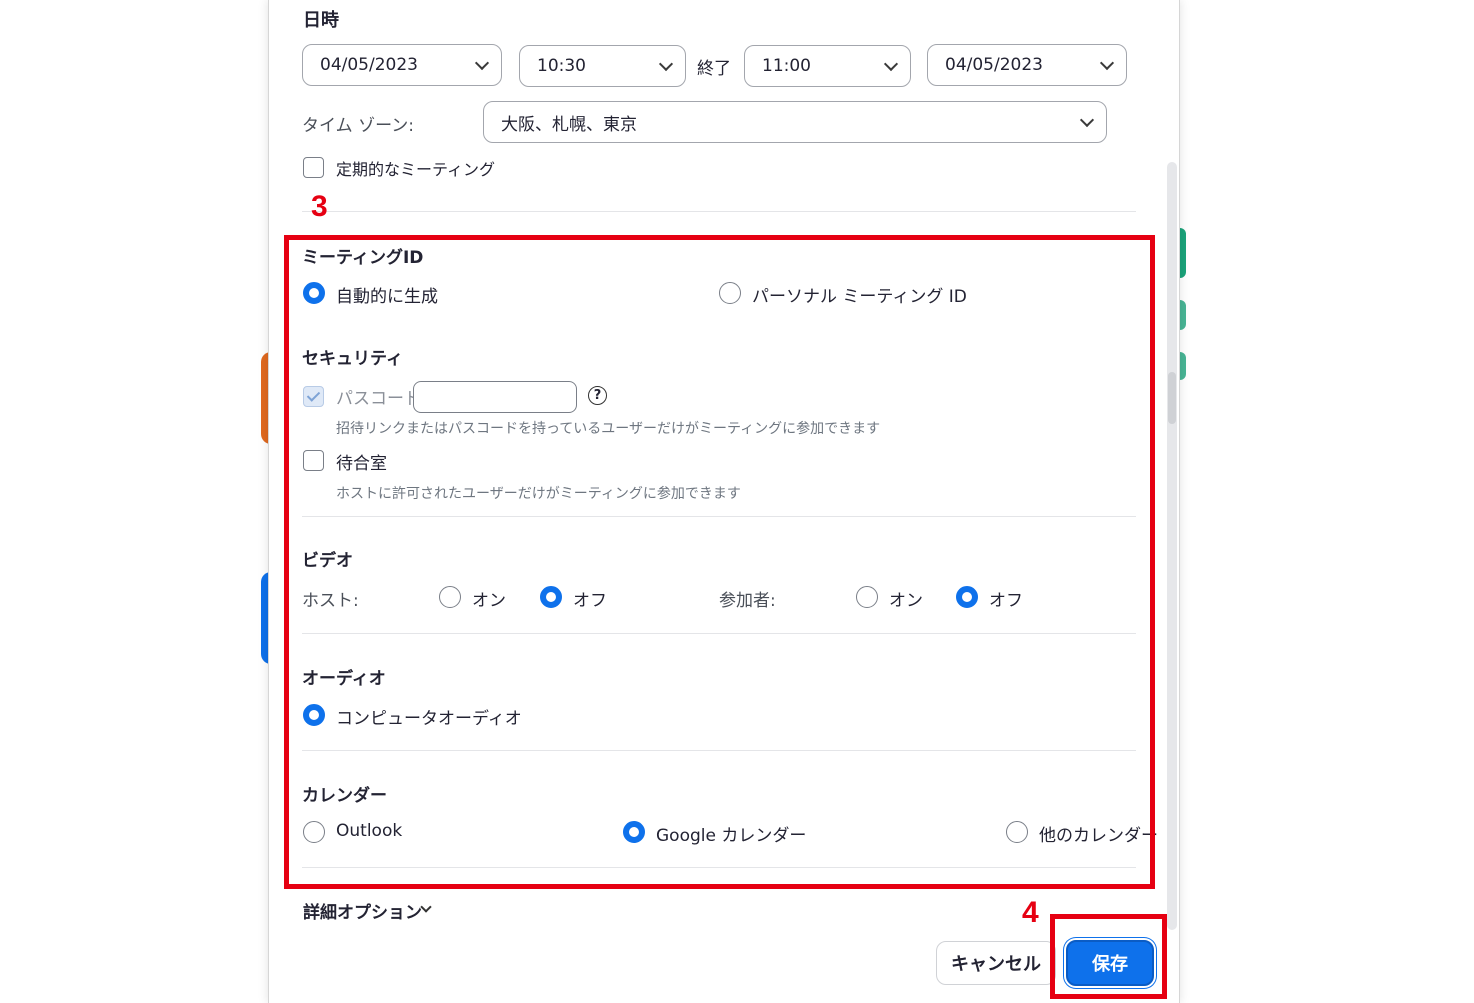 This screenshot has width=1474, height=1003. I want to click on recurring-meeting-checkbox, so click(313, 167).